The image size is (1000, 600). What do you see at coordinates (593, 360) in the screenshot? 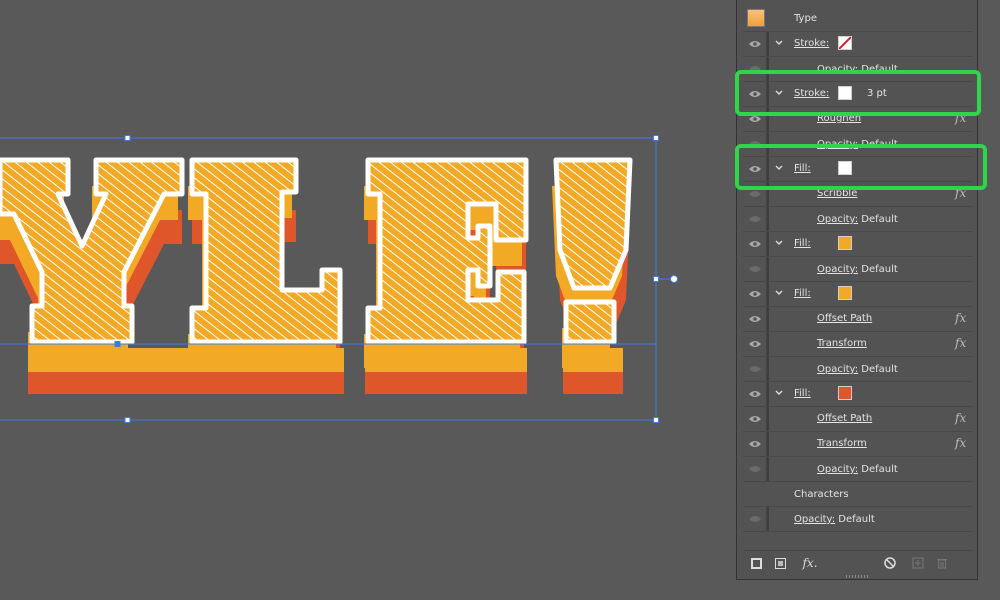
I see `orange-extrusion-base-bang` at bounding box center [593, 360].